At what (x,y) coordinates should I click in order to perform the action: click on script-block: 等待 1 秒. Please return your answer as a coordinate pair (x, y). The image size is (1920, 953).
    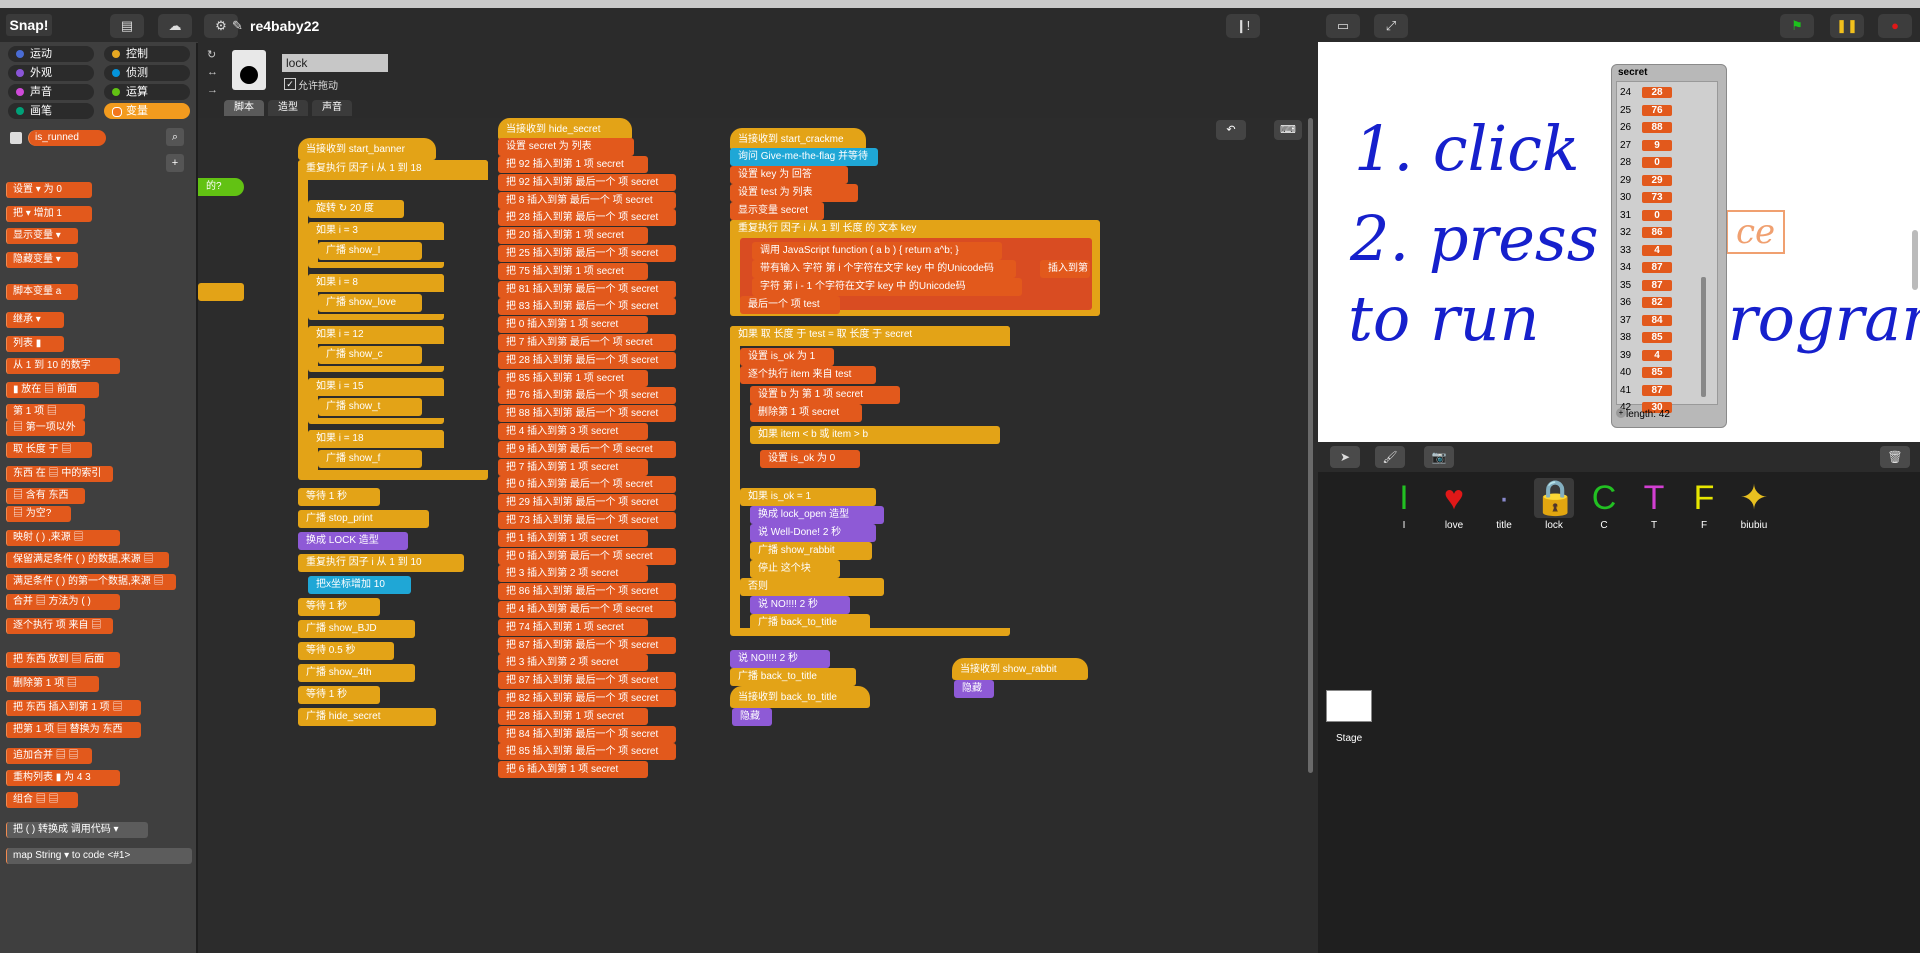
    Looking at the image, I should click on (339, 607).